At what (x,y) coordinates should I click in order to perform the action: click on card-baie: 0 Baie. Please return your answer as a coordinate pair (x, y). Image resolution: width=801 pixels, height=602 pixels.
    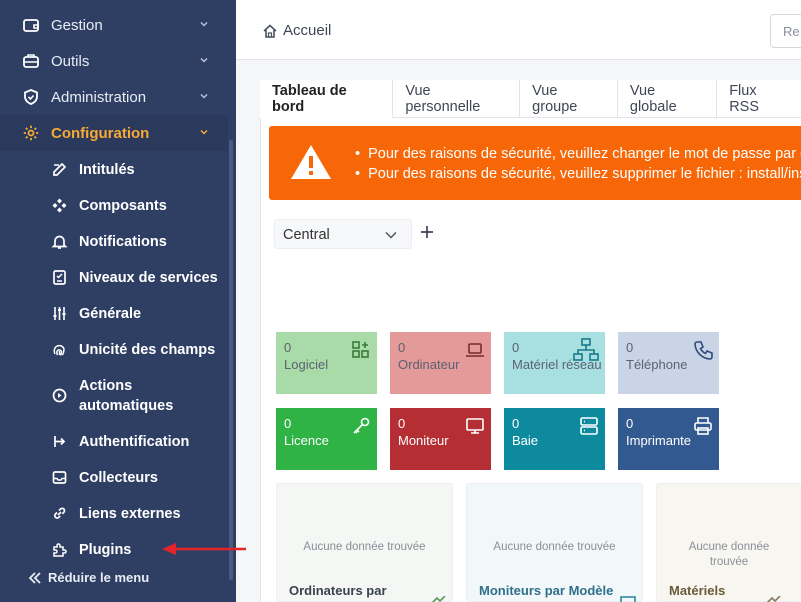
    Looking at the image, I should click on (554, 439).